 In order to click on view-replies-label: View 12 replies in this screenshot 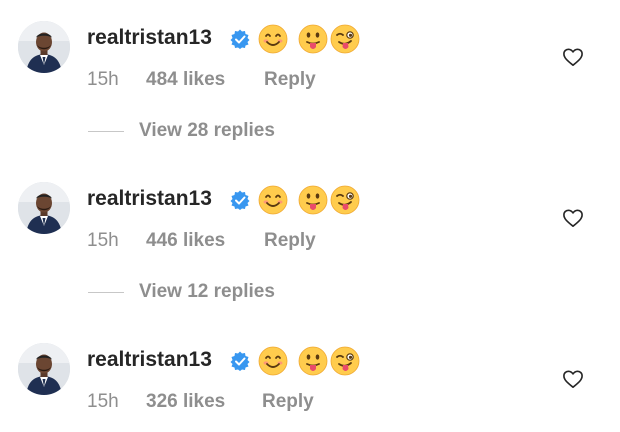, I will do `click(207, 292)`.